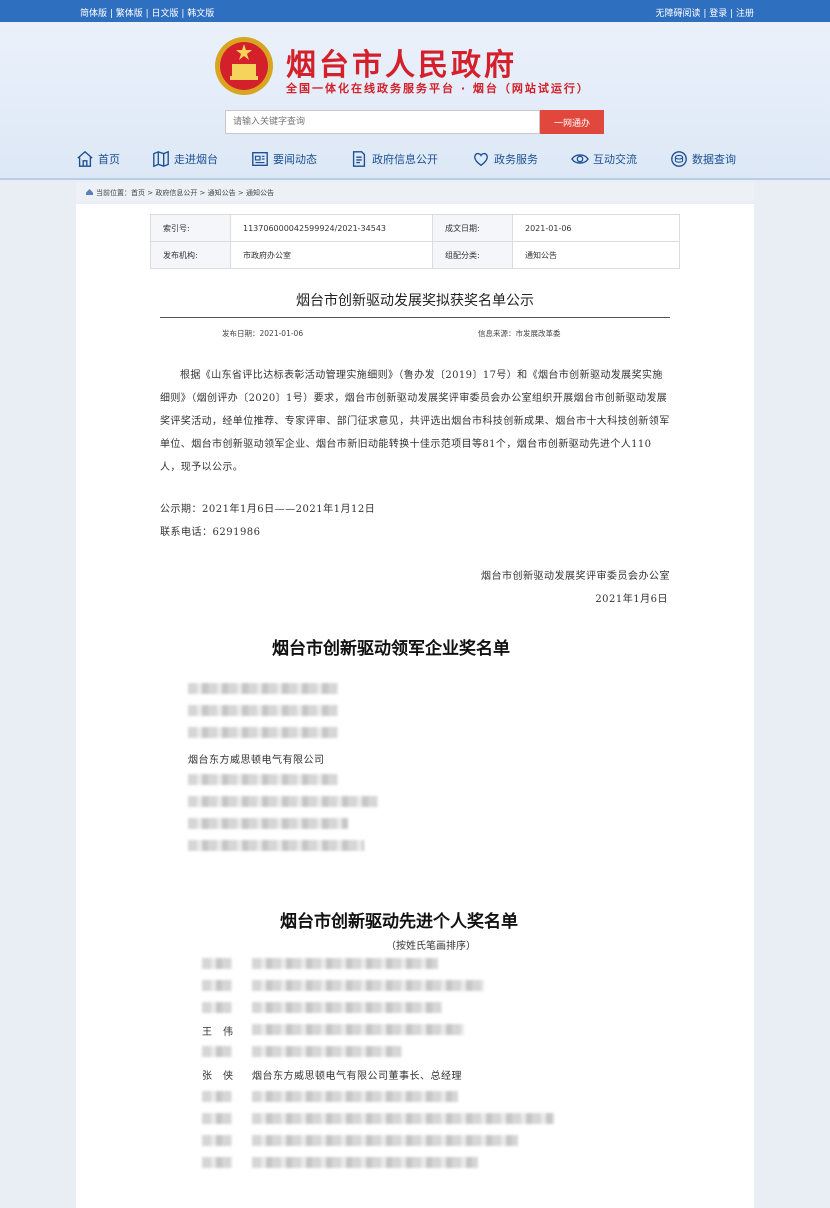 This screenshot has height=1208, width=830. Describe the element at coordinates (359, 159) in the screenshot. I see `document-icon` at that location.